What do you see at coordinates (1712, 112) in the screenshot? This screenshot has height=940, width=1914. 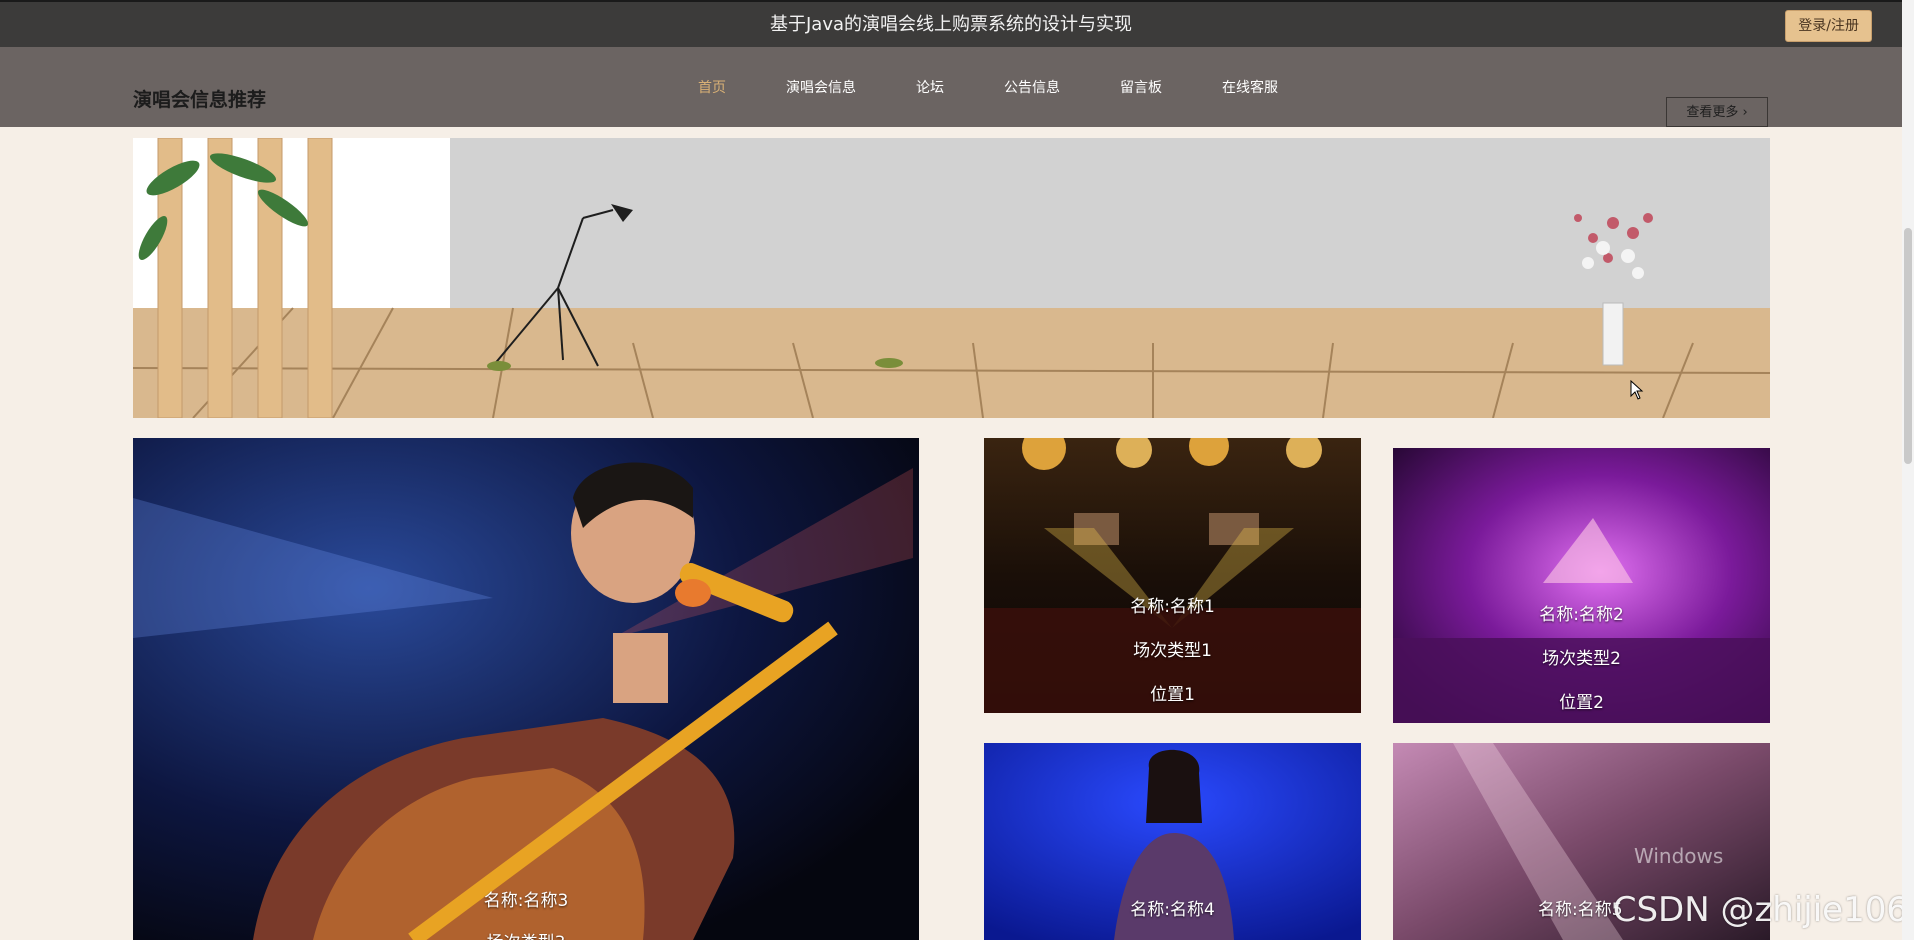 I see `view-more-label: 查看更多` at bounding box center [1712, 112].